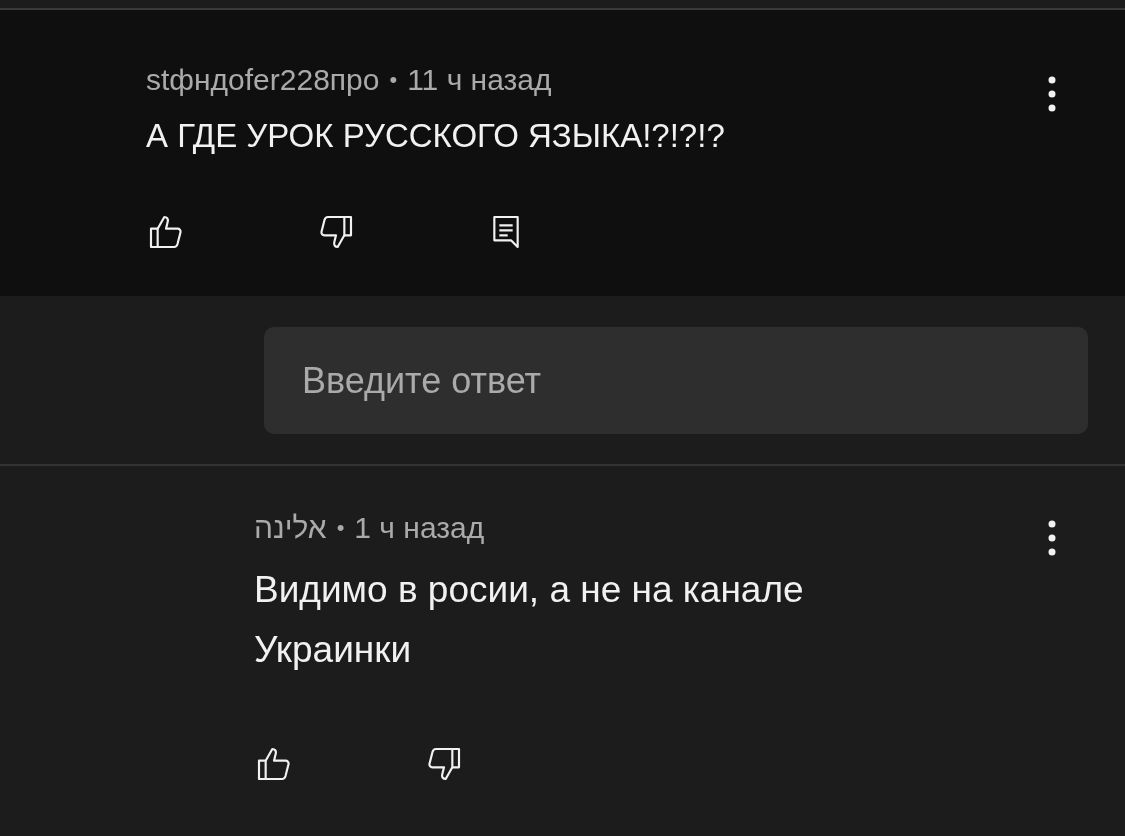 Image resolution: width=1125 pixels, height=836 pixels. I want to click on comment-time: 1 ч назад, so click(419, 528).